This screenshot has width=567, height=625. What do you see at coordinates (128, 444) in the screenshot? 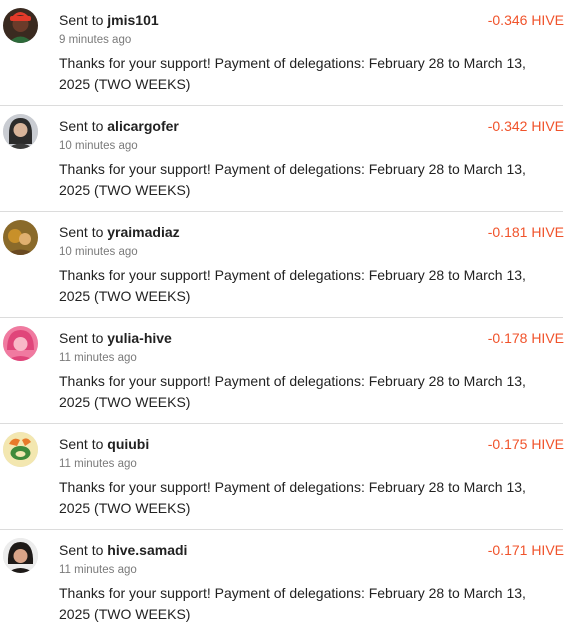
I see `recipient-username: quiubi` at bounding box center [128, 444].